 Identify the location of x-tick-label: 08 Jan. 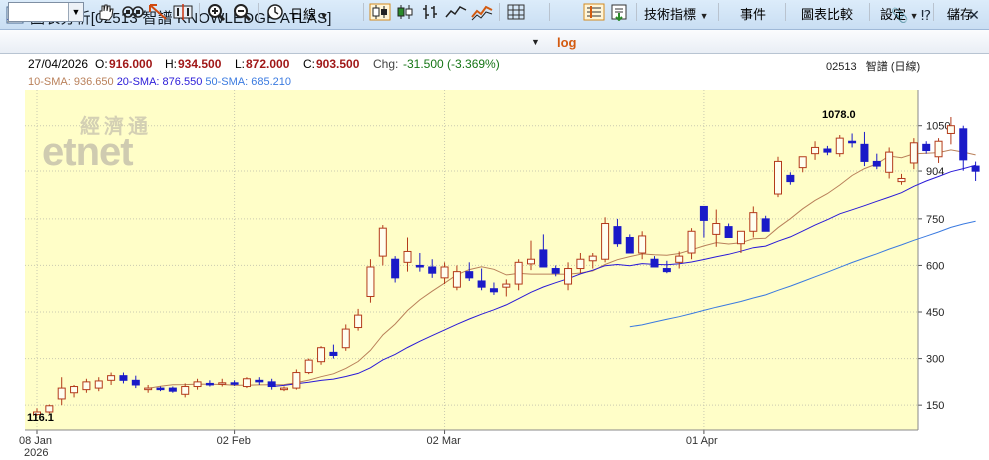
(35, 441).